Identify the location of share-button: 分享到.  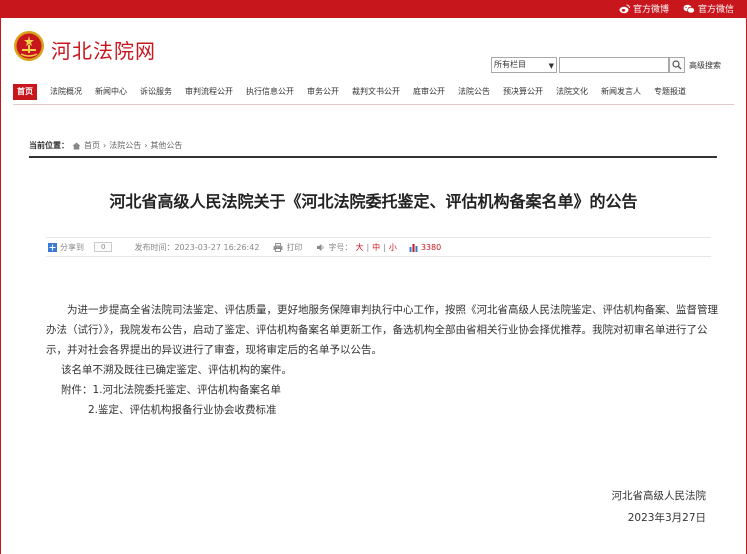
(66, 247).